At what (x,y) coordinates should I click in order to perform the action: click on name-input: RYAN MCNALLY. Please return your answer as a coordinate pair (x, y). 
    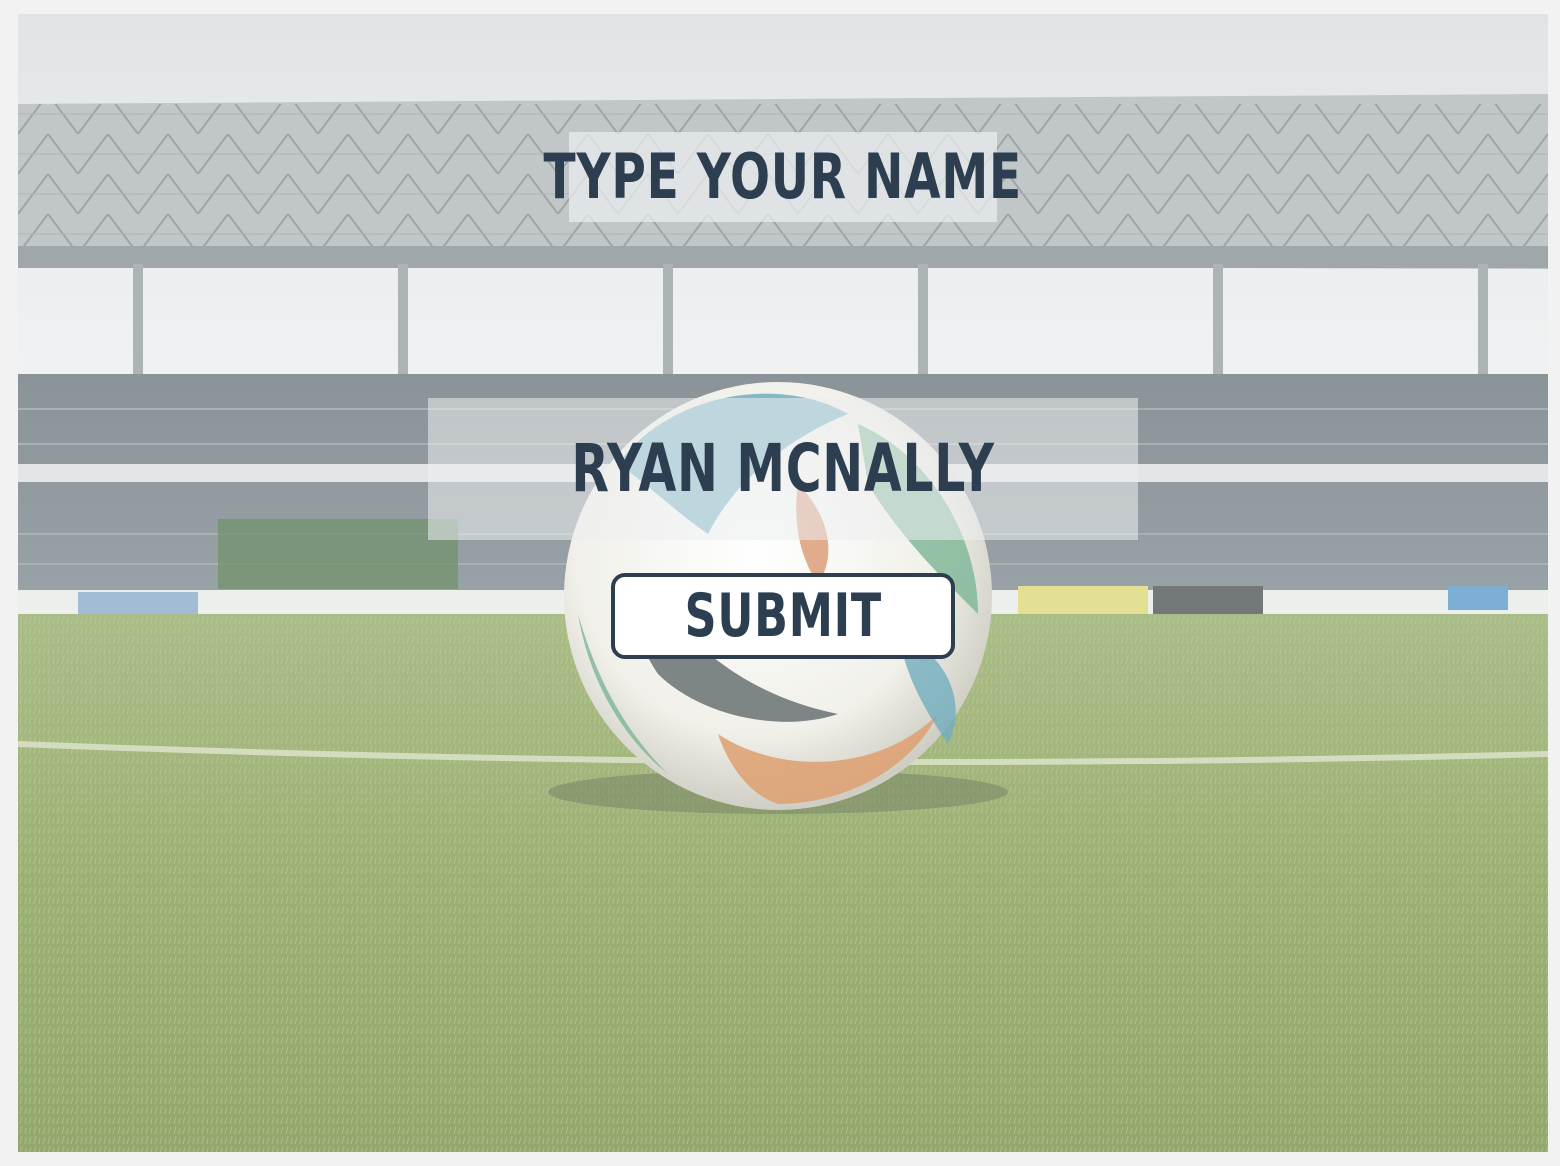
    Looking at the image, I should click on (783, 469).